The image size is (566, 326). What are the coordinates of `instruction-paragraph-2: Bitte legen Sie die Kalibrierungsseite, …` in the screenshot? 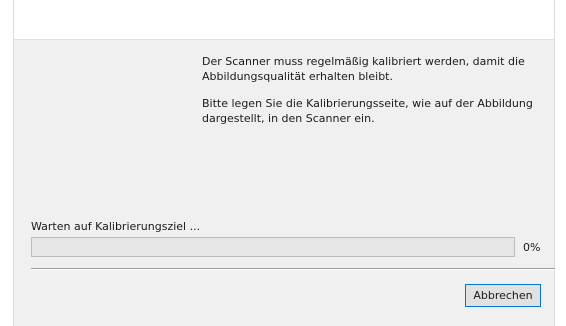 It's located at (367, 111).